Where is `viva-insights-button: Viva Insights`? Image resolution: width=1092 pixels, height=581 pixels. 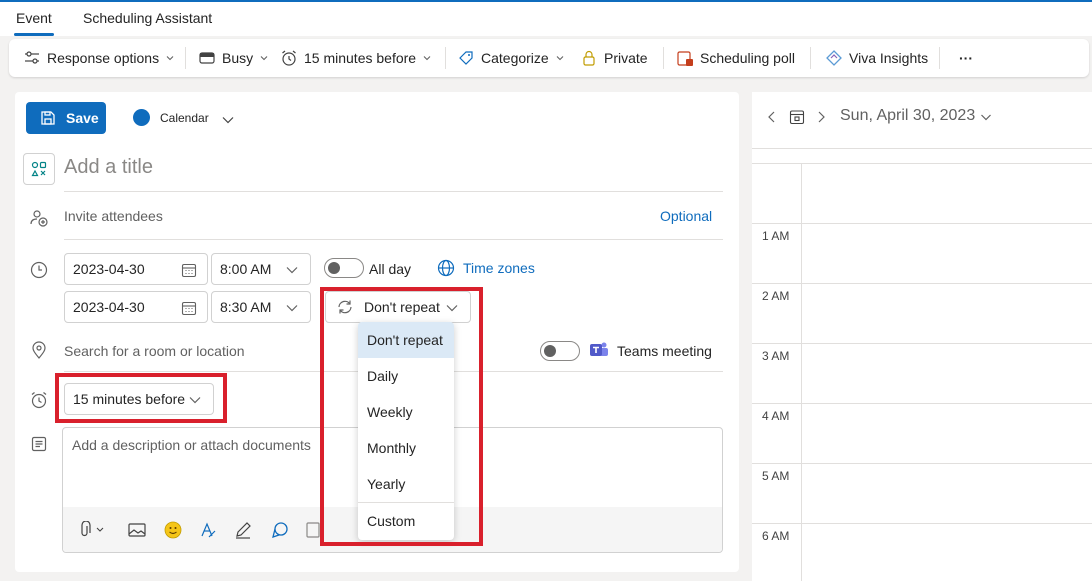
viva-insights-button: Viva Insights is located at coordinates (876, 58).